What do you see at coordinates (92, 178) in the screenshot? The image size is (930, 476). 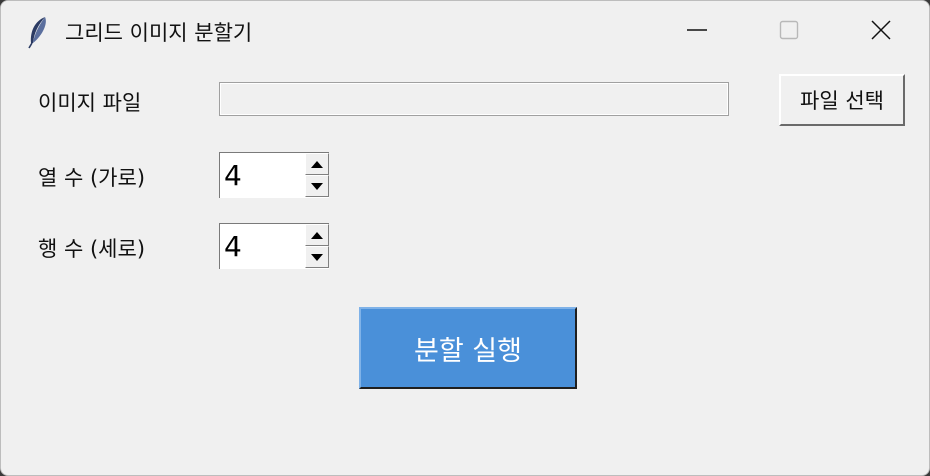 I see `columns-label: 열 수 (가로)` at bounding box center [92, 178].